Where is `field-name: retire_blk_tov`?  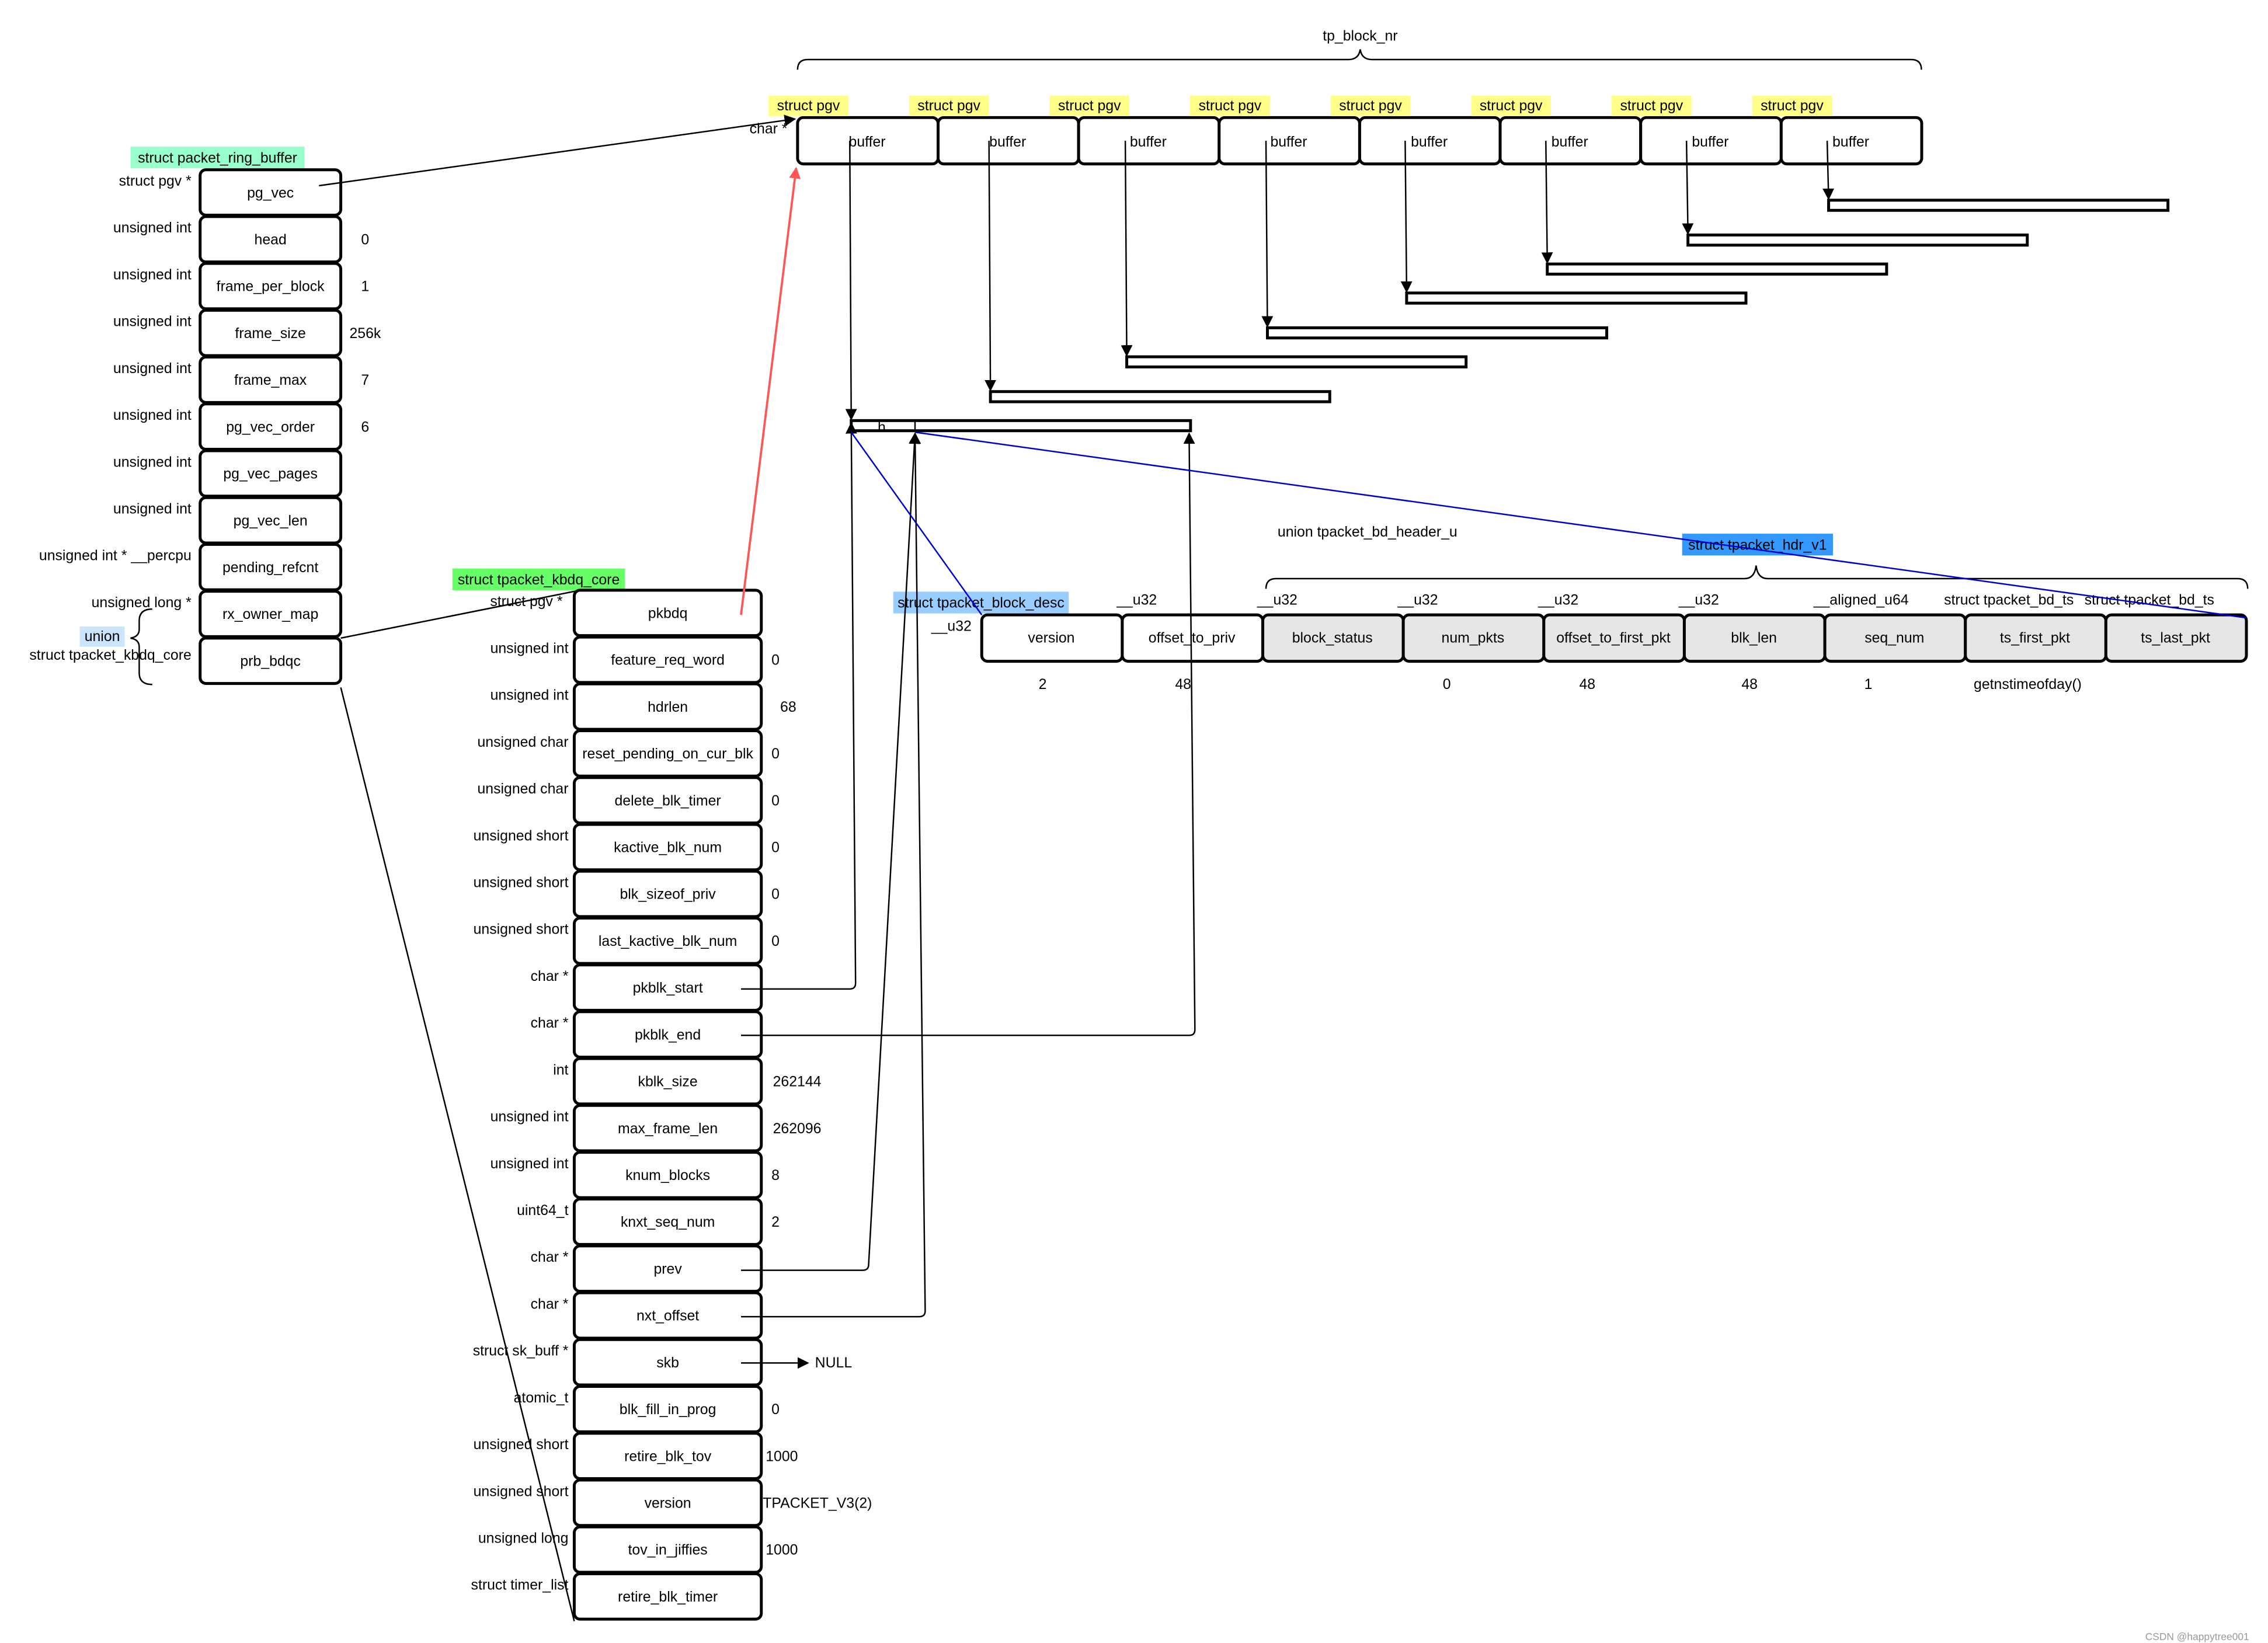 field-name: retire_blk_tov is located at coordinates (668, 1456).